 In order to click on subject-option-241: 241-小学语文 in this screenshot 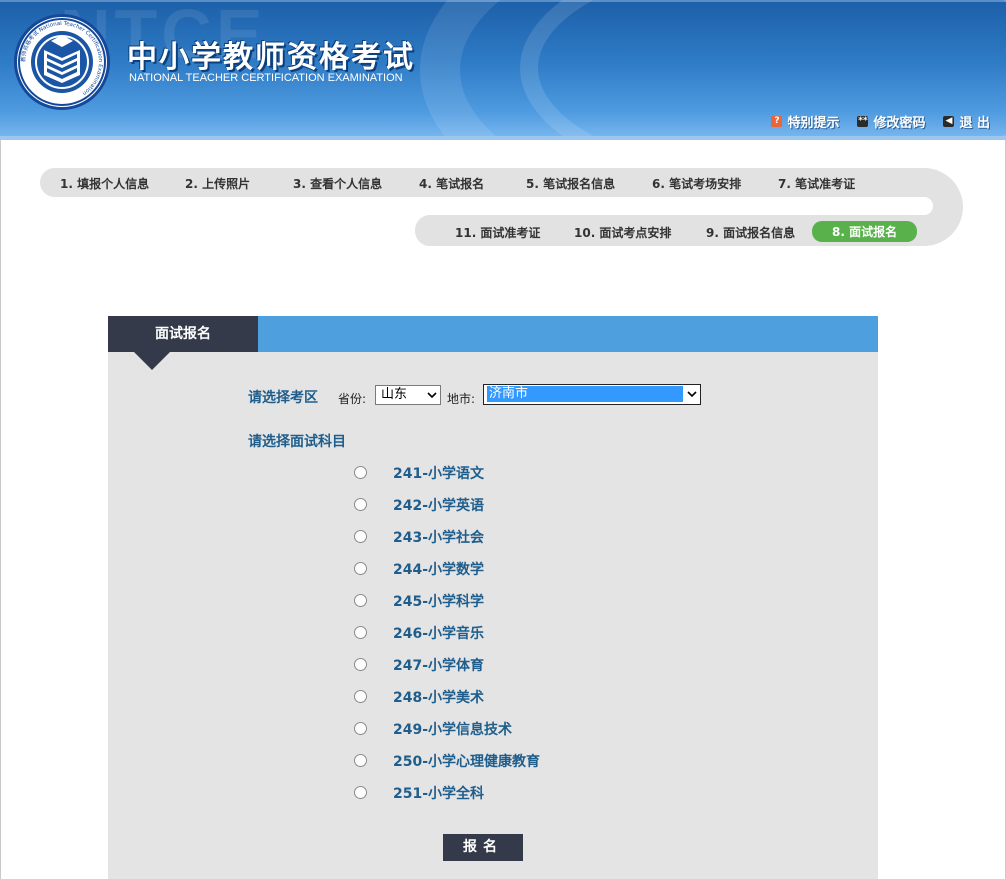, I will do `click(438, 473)`.